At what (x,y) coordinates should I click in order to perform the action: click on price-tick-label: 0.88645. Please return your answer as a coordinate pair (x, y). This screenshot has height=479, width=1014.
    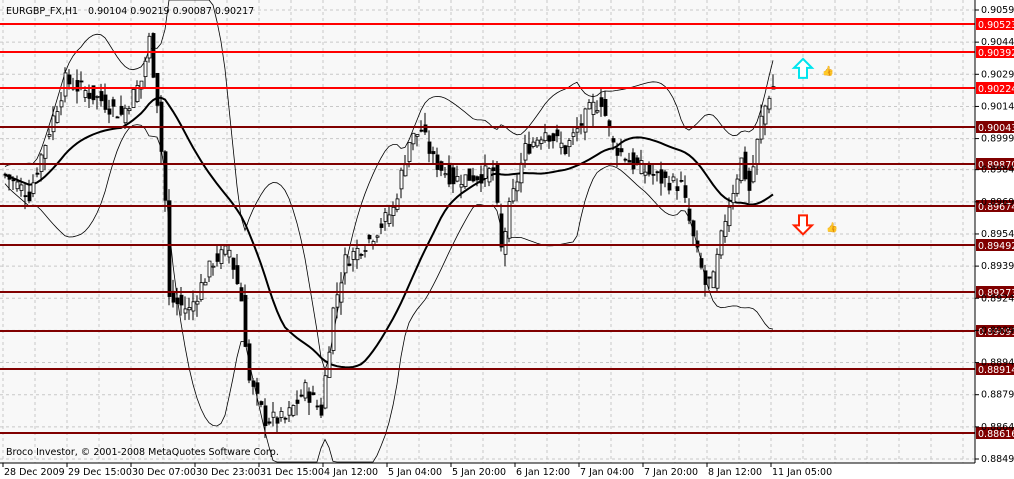
    Looking at the image, I should click on (997, 427).